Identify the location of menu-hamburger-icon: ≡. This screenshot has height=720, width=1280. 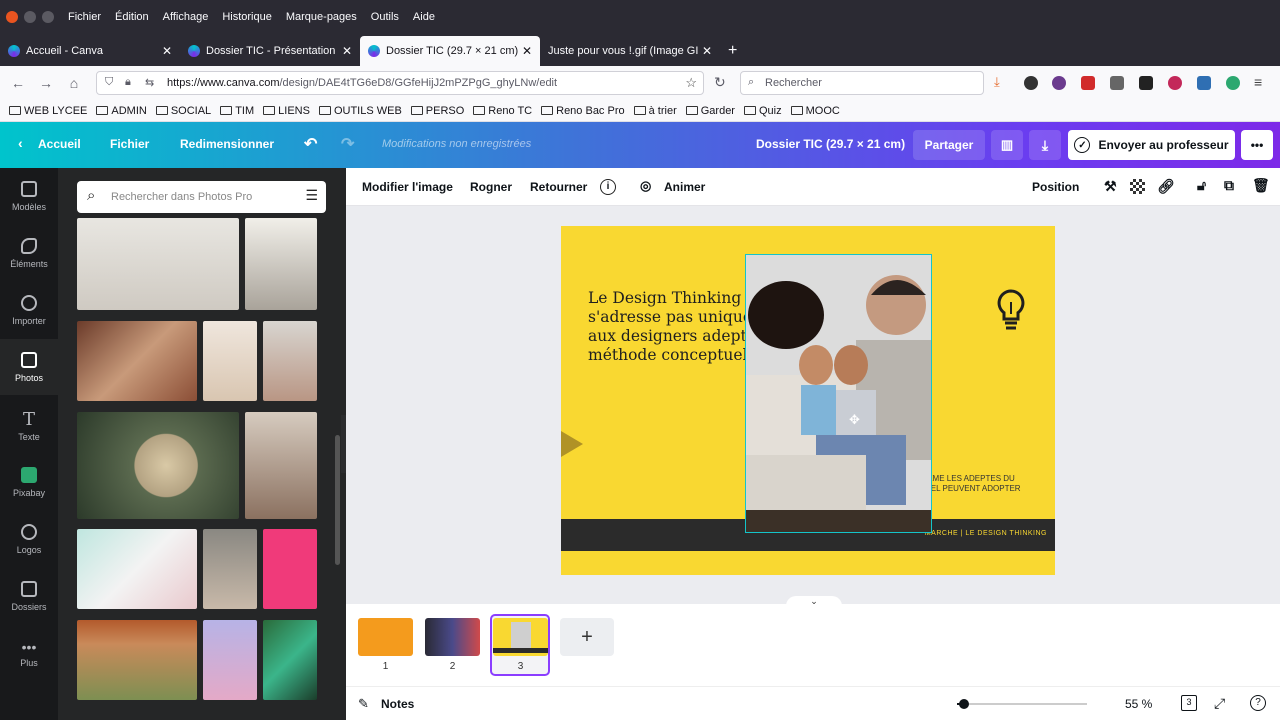
(1258, 82).